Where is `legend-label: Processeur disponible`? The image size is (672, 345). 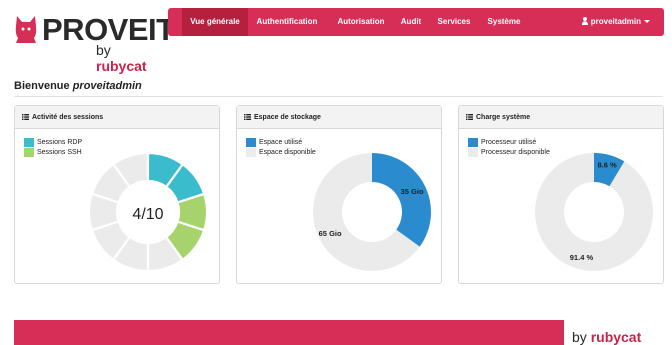 legend-label: Processeur disponible is located at coordinates (515, 152).